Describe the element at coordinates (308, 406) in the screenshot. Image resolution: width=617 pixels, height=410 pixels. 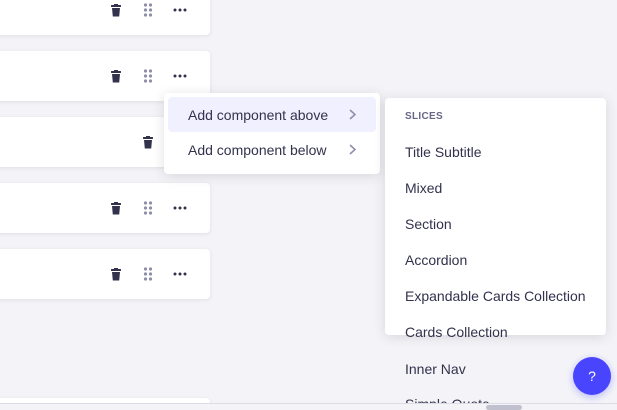
I see `horizontal-scrollbar` at that location.